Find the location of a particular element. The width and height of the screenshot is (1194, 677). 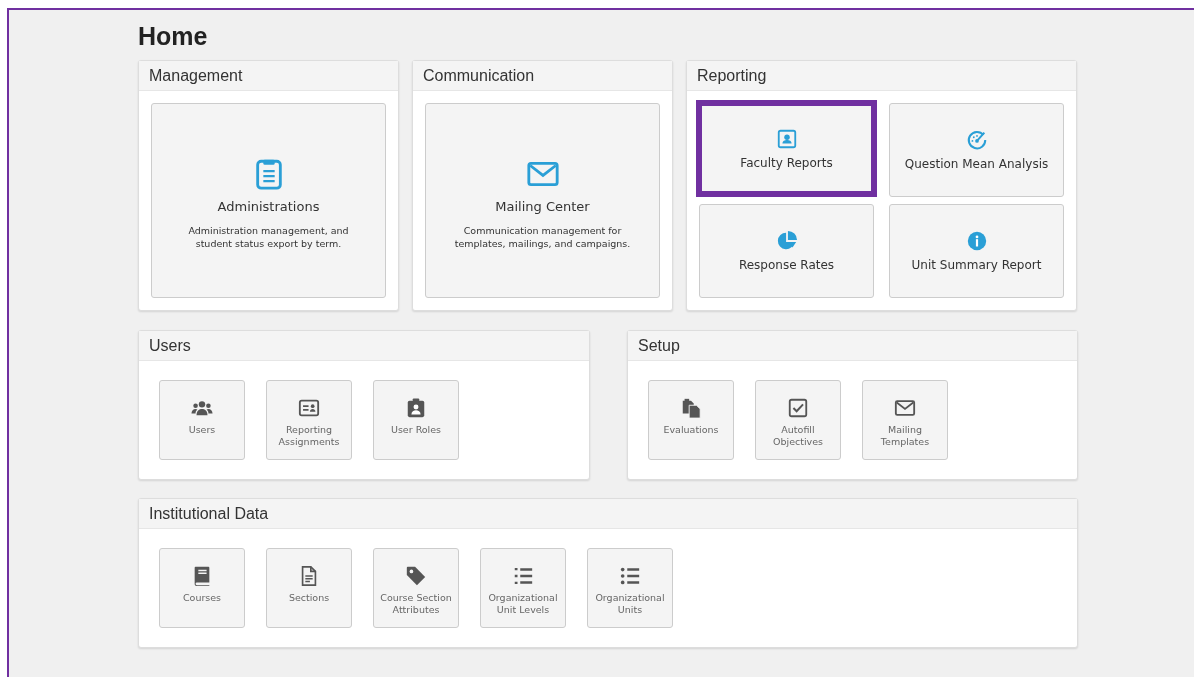

info-icon is located at coordinates (976, 241).